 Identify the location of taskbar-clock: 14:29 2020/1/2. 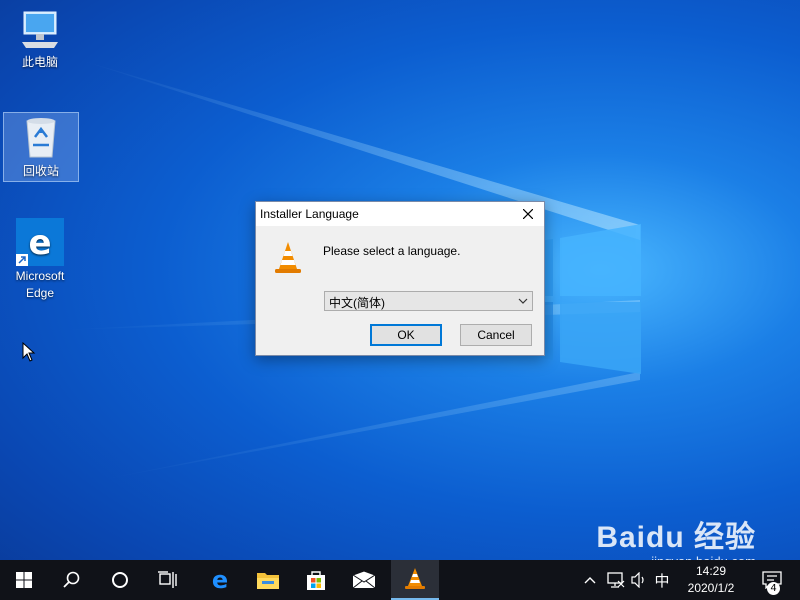
(711, 580).